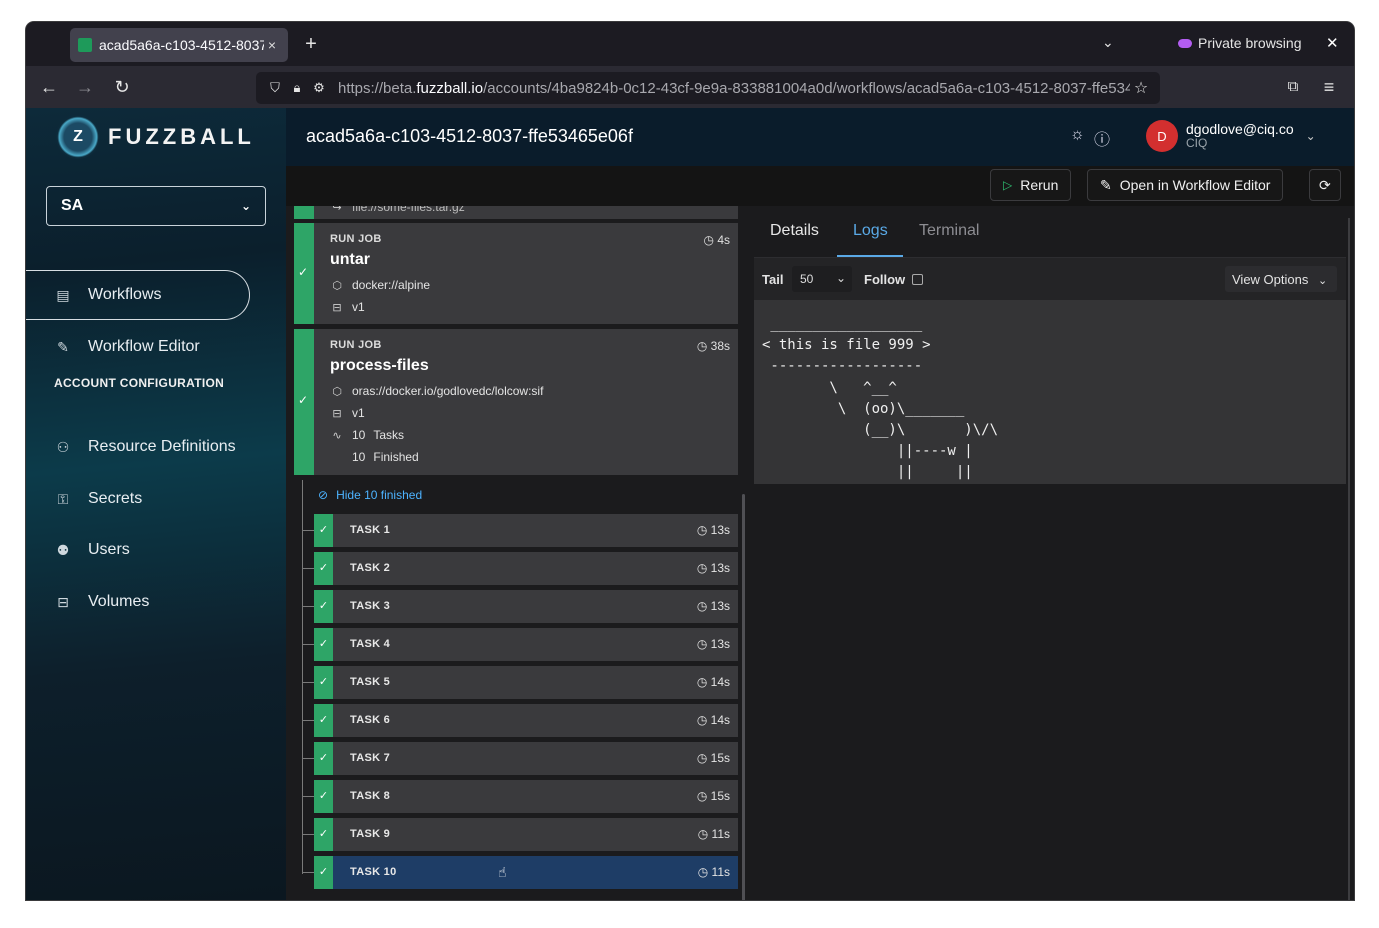 The height and width of the screenshot is (928, 1379). I want to click on task-duration: ◷ 13s, so click(713, 606).